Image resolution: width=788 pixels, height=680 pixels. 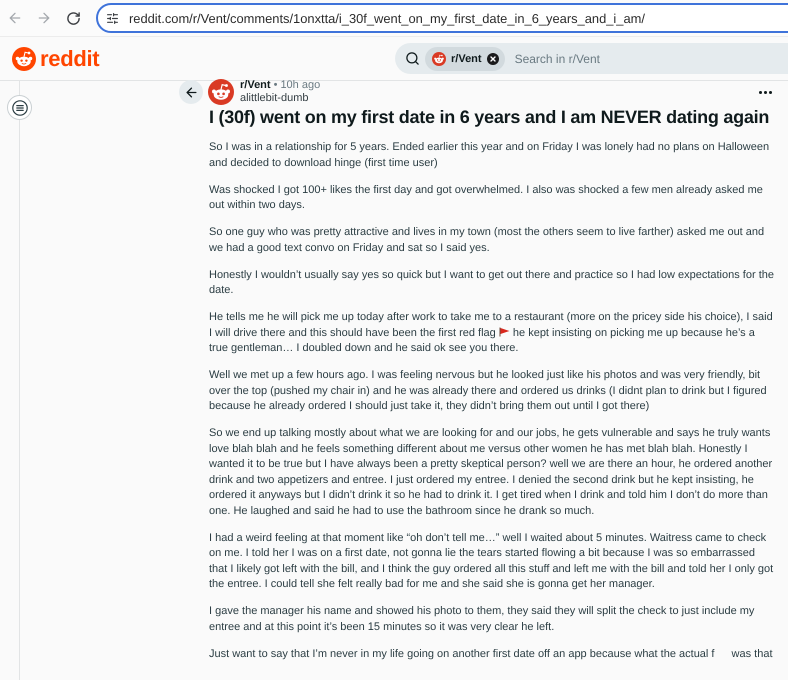 What do you see at coordinates (487, 240) in the screenshot?
I see `post-paragraph: So one guy who was pretty attractive and lives in my town (most the others seem to live farther) asked me out and we had a good text convo on Friday and sat so I said yes.` at bounding box center [487, 240].